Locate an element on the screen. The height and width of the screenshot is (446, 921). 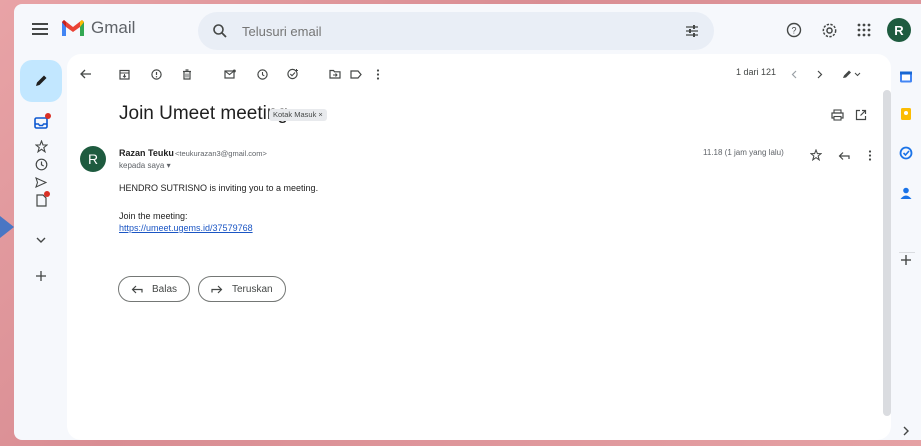
forward-button-label: Teruskan is located at coordinates (252, 289).